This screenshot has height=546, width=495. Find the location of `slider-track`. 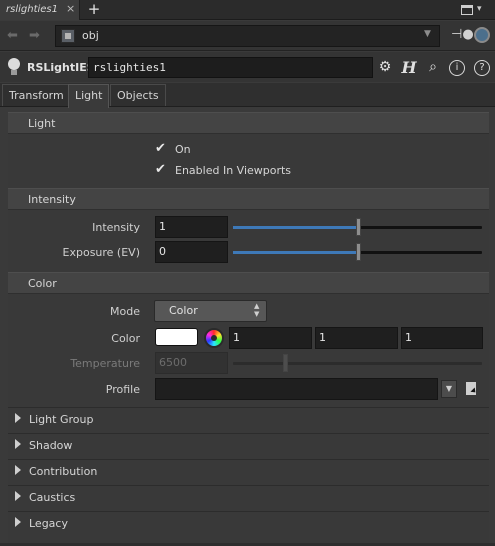

slider-track is located at coordinates (357, 363).